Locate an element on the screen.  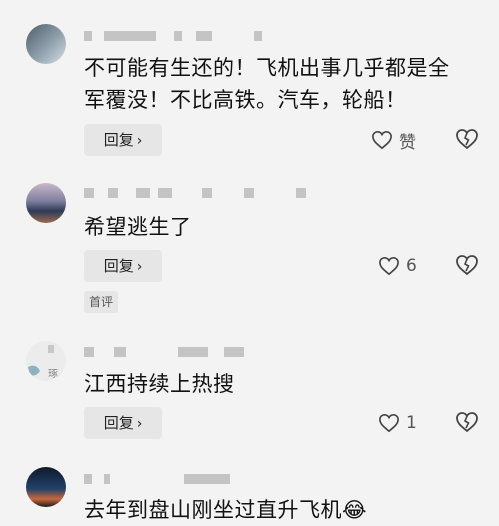
like-button: 6 is located at coordinates (397, 266).